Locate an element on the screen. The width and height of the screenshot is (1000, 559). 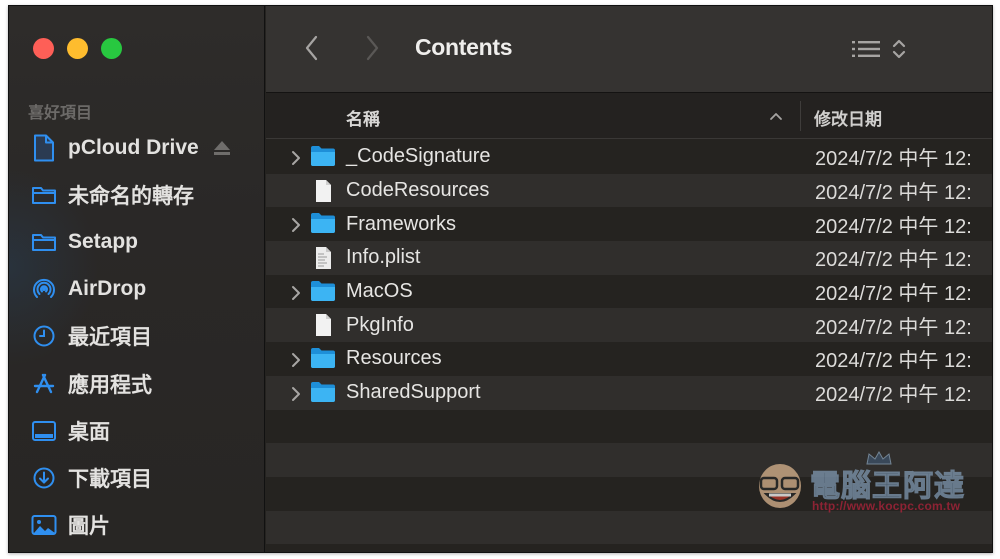
sidebar-item-pcloud-drive: pCloud Drive is located at coordinates (136, 147).